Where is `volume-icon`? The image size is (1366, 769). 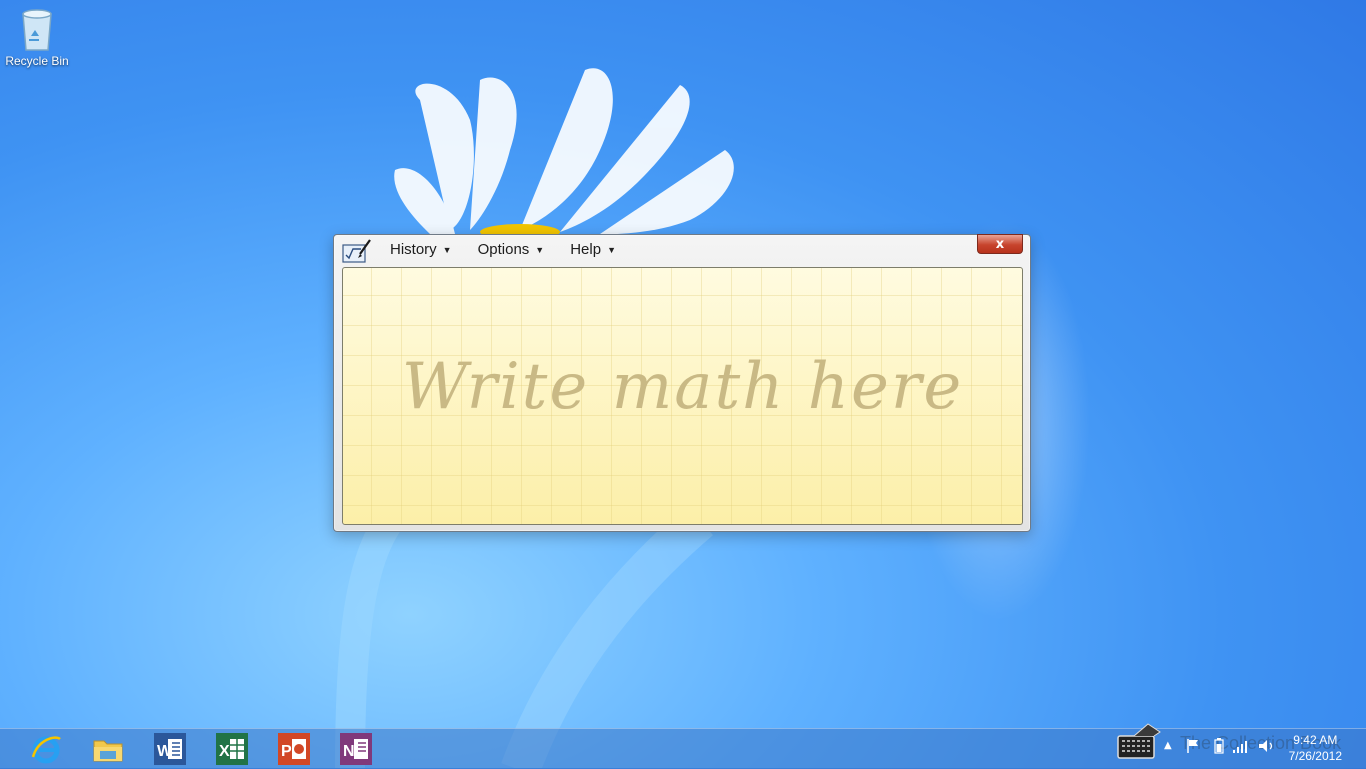 volume-icon is located at coordinates (1267, 746).